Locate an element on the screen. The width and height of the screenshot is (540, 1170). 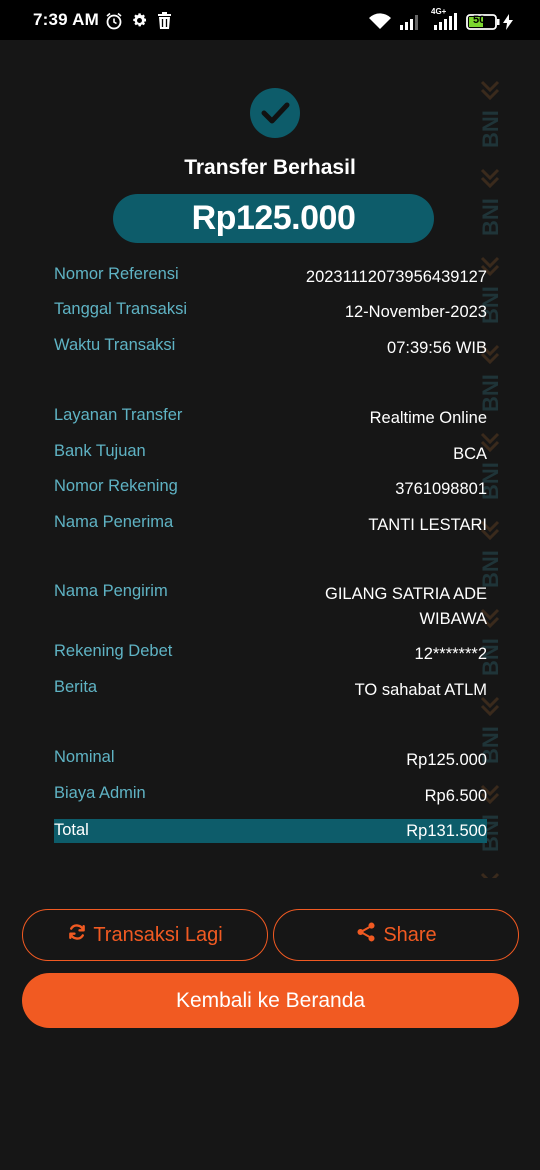
detail-value: 20231112073956439127 is located at coordinates (396, 277).